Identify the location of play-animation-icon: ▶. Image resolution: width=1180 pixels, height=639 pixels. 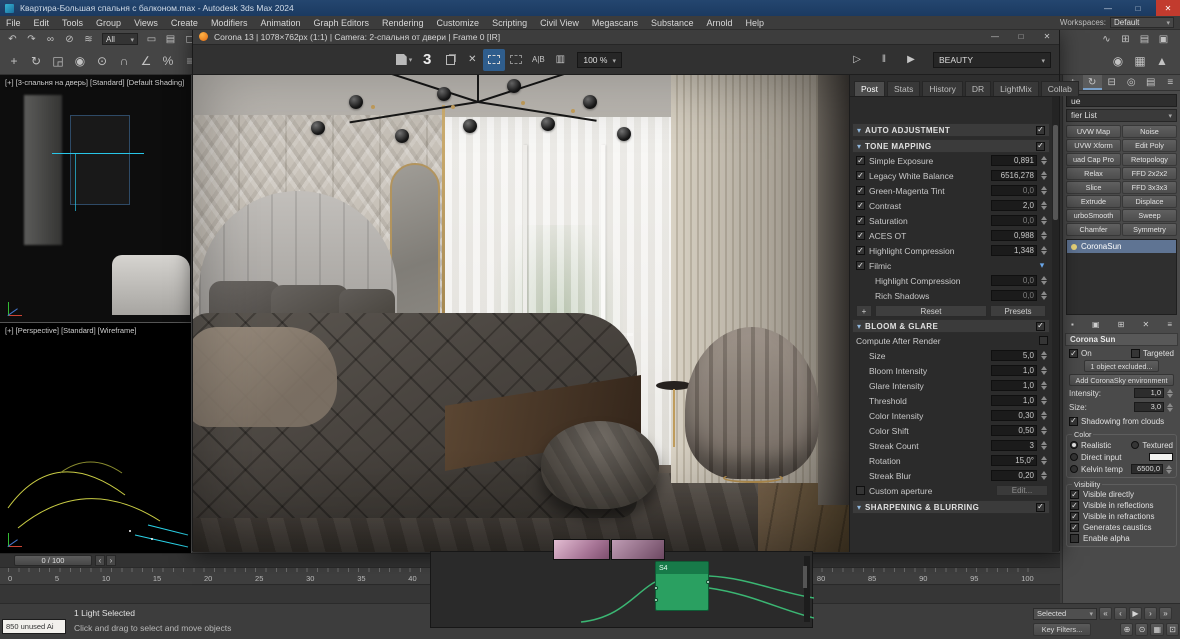
(1135, 613).